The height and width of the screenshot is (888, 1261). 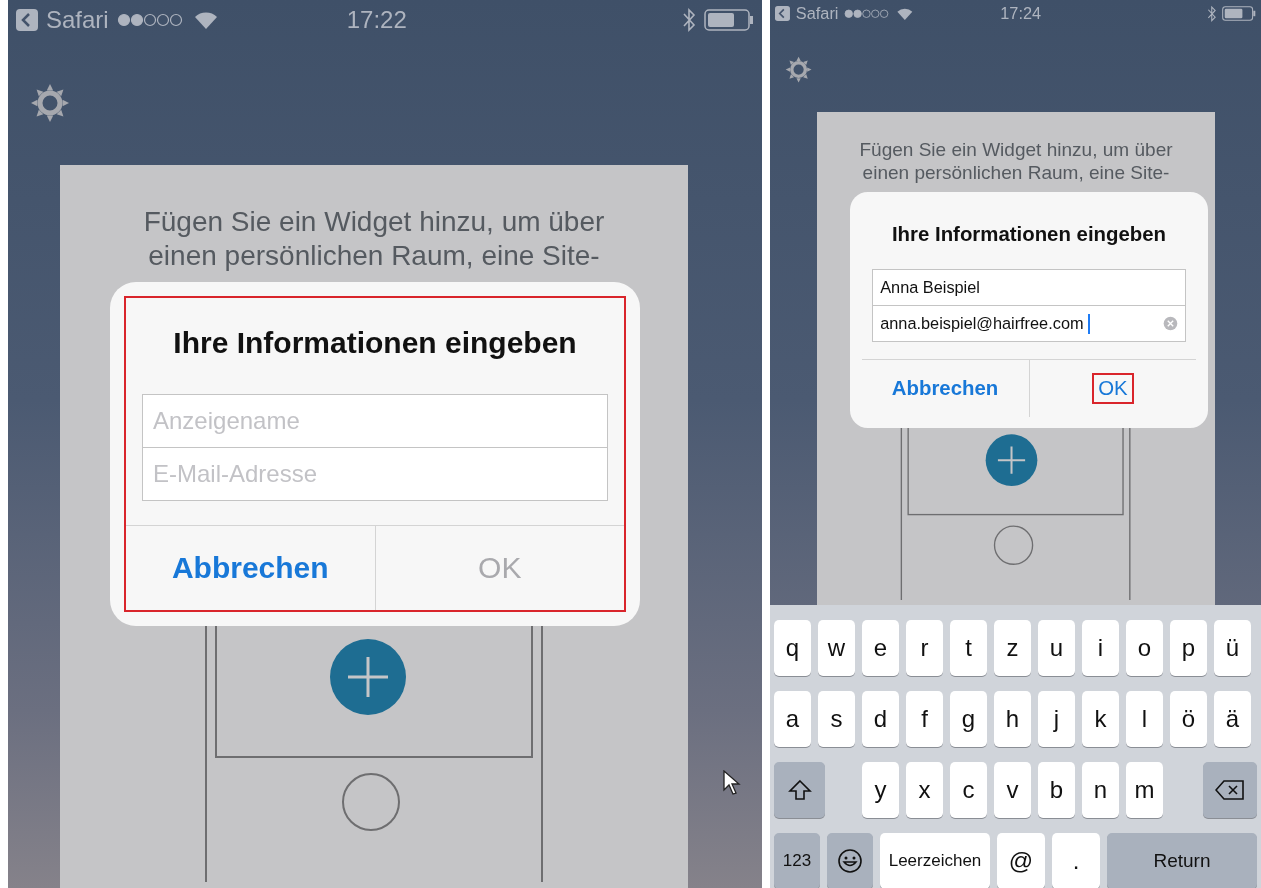 I want to click on shift-key, so click(x=799, y=790).